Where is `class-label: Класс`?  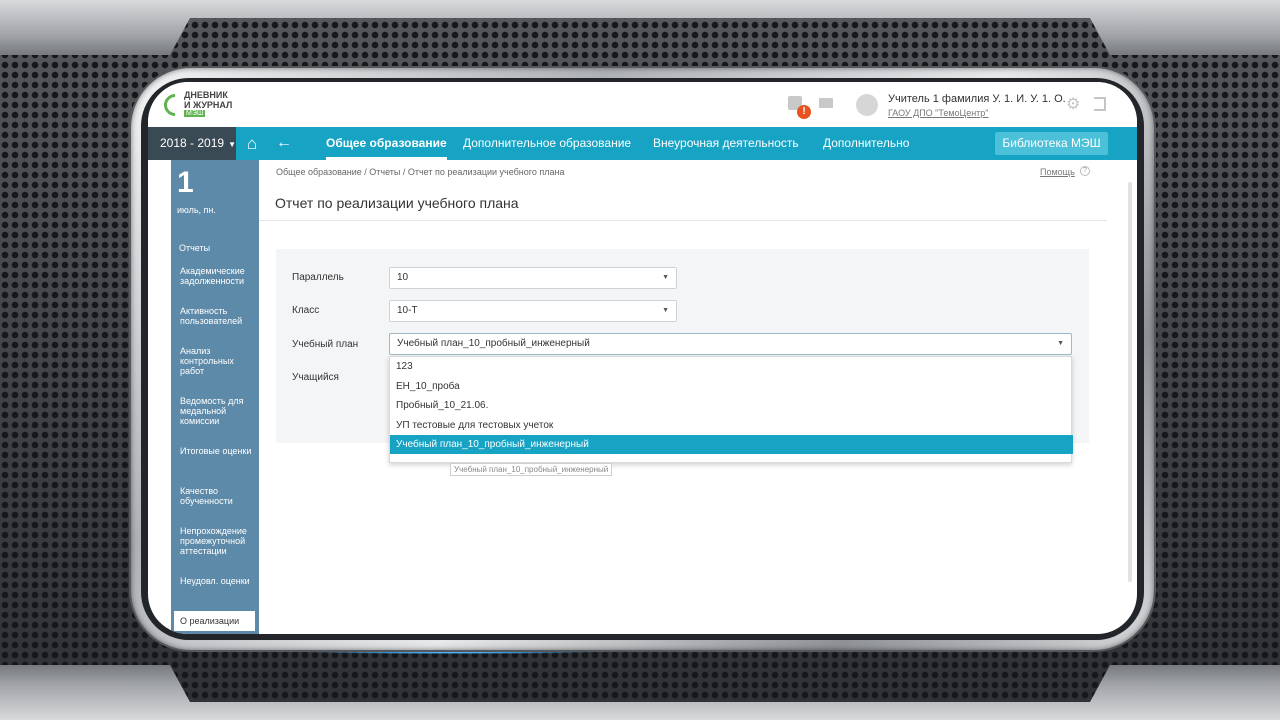
class-label: Класс is located at coordinates (306, 310).